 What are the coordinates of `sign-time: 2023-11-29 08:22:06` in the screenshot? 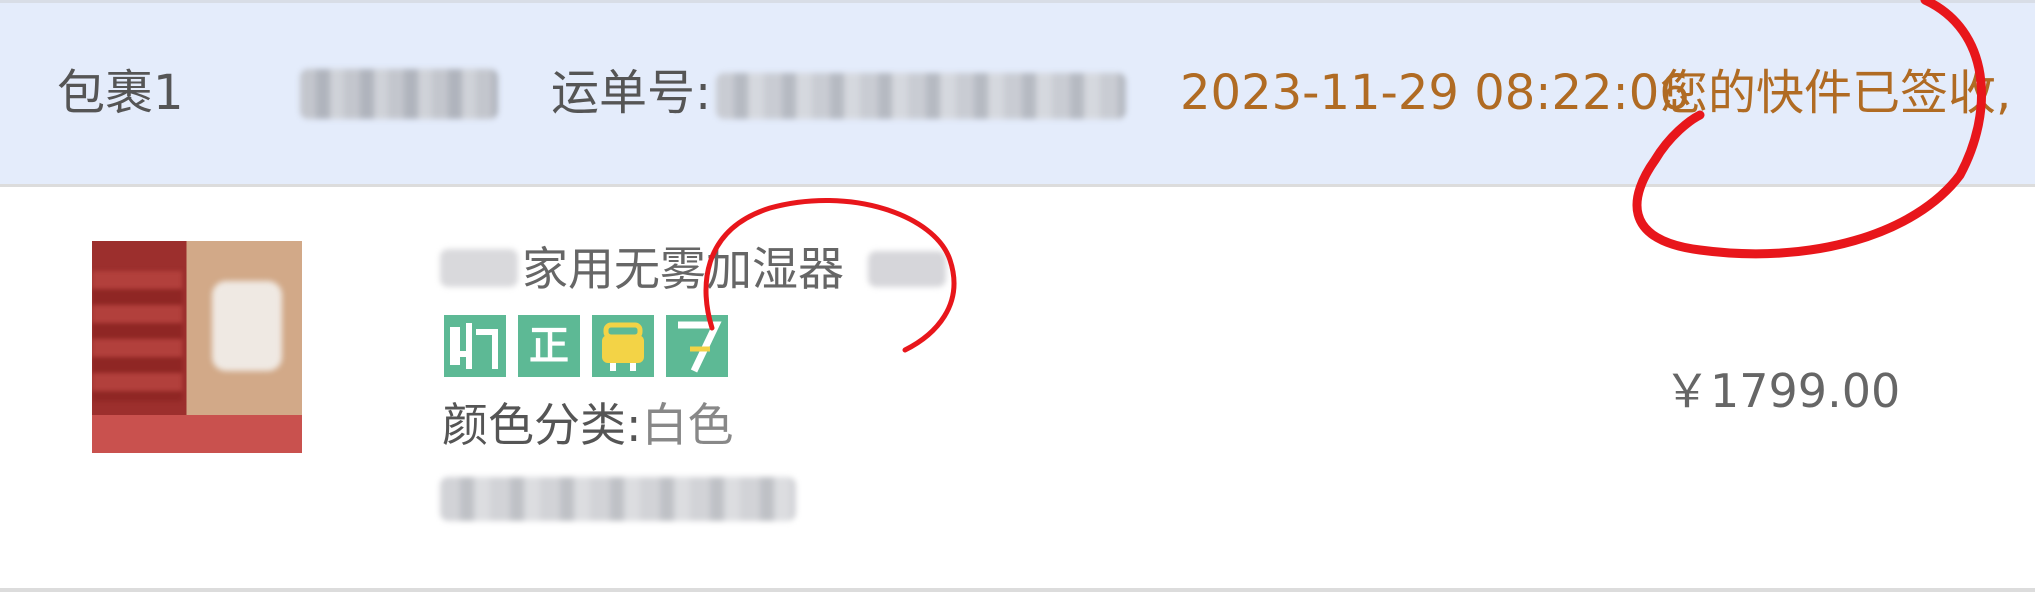 It's located at (1435, 93).